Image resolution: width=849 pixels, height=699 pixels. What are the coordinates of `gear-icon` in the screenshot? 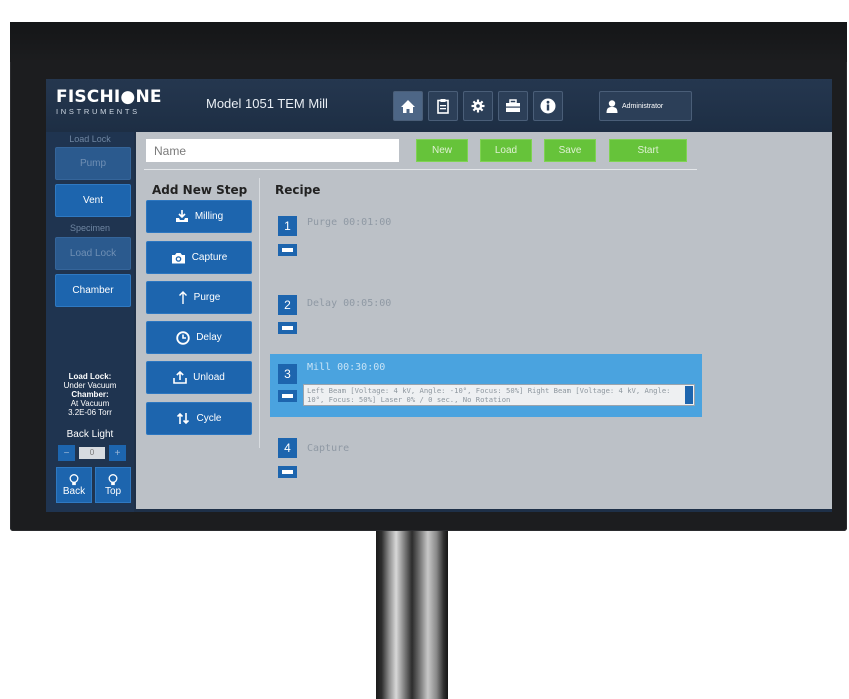 It's located at (478, 106).